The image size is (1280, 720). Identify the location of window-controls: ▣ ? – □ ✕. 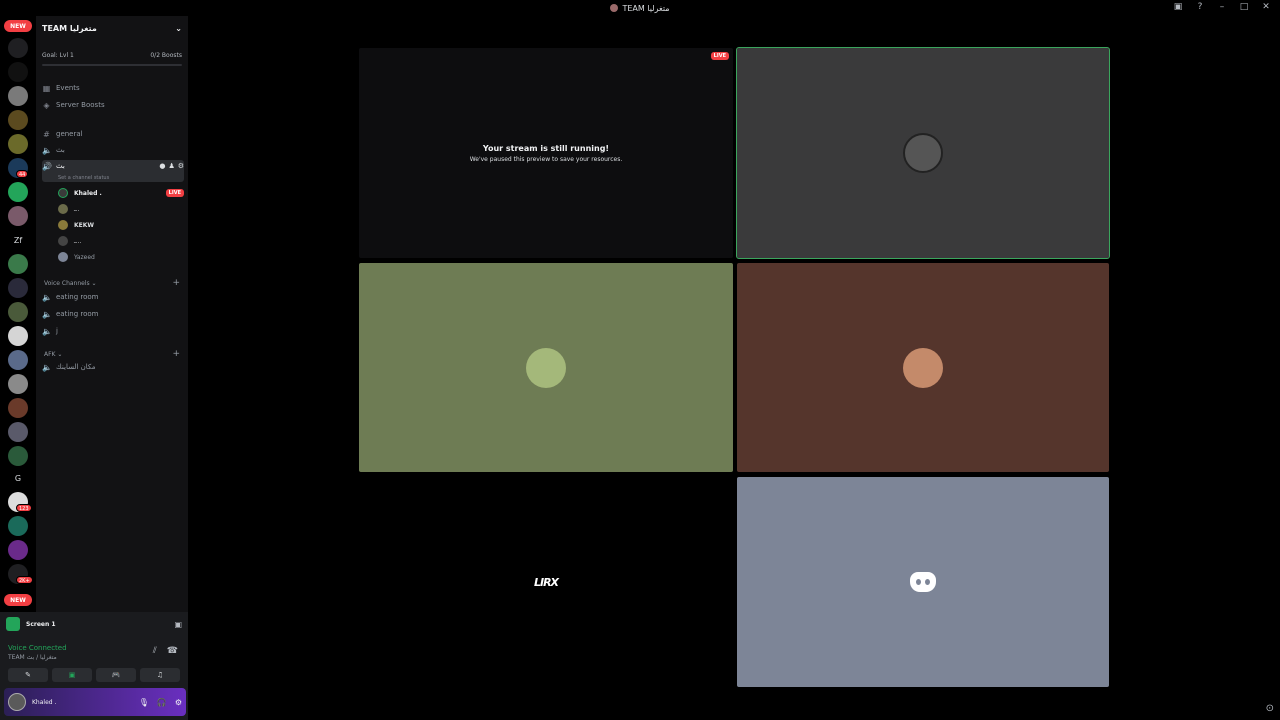
(1222, 7).